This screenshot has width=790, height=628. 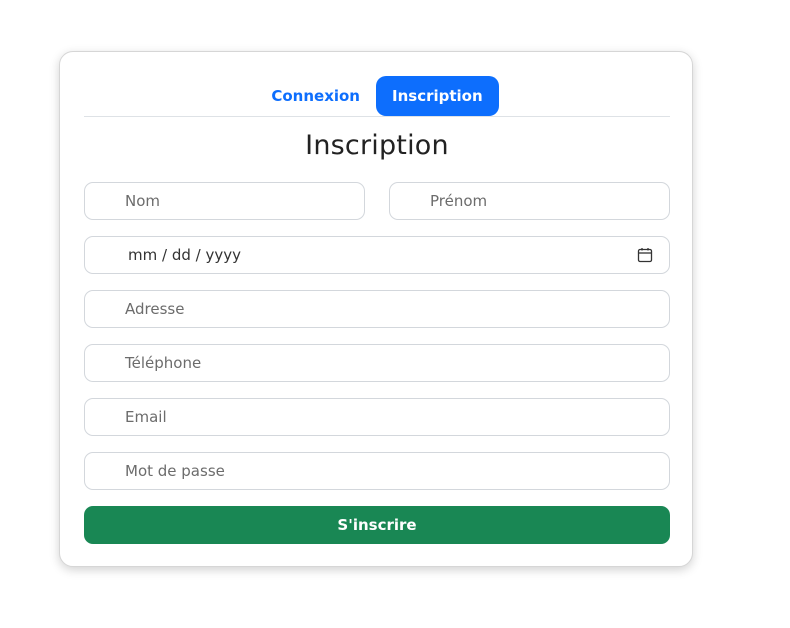 I want to click on prenom-input: Prénom, so click(x=529, y=201).